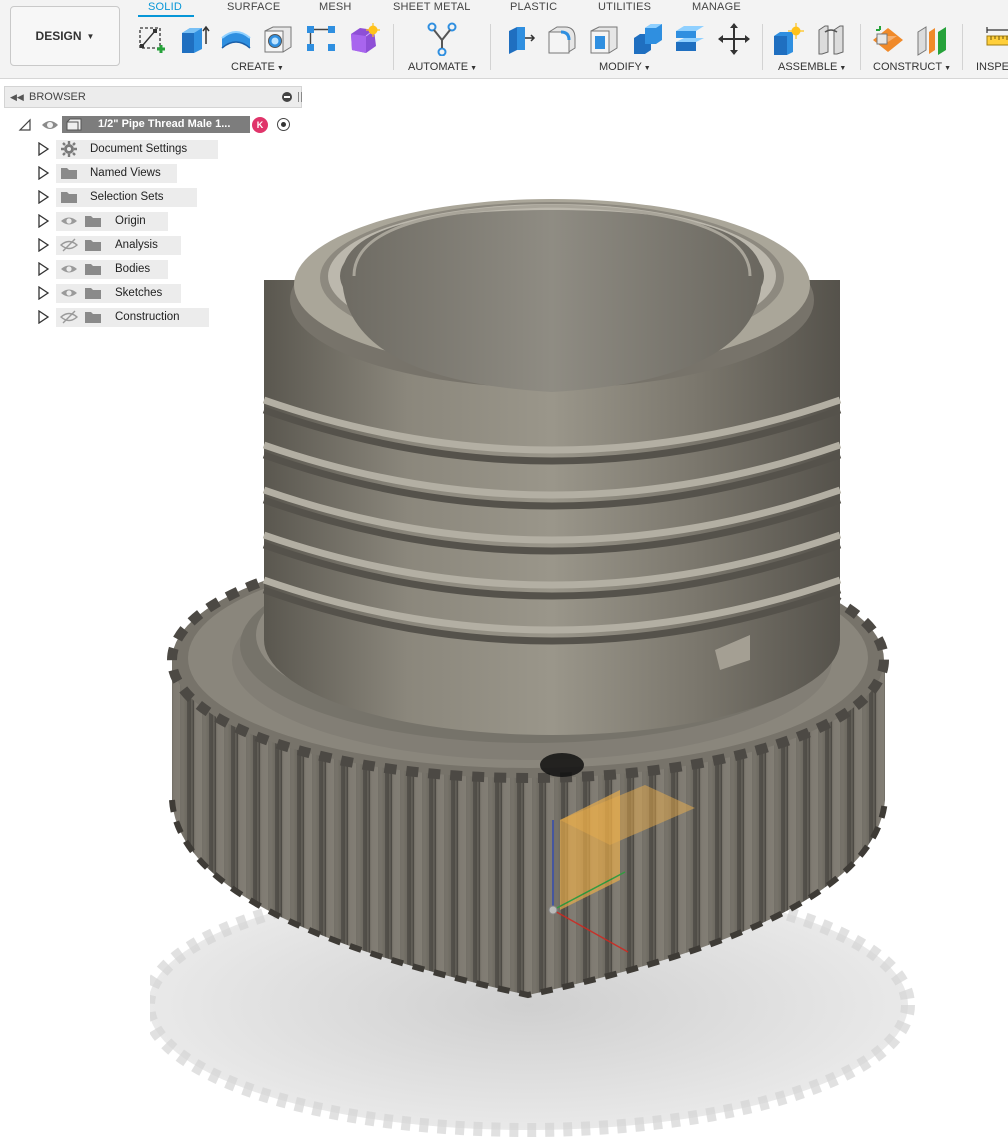  I want to click on activate-radio-icon, so click(283, 124).